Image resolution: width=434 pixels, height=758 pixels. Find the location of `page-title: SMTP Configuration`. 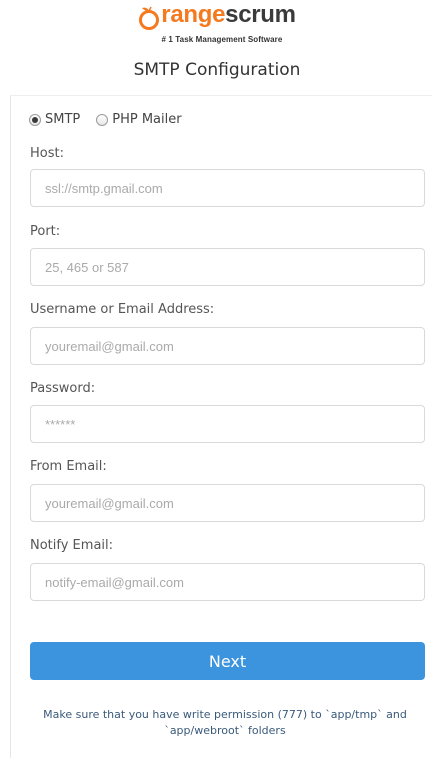

page-title: SMTP Configuration is located at coordinates (217, 70).